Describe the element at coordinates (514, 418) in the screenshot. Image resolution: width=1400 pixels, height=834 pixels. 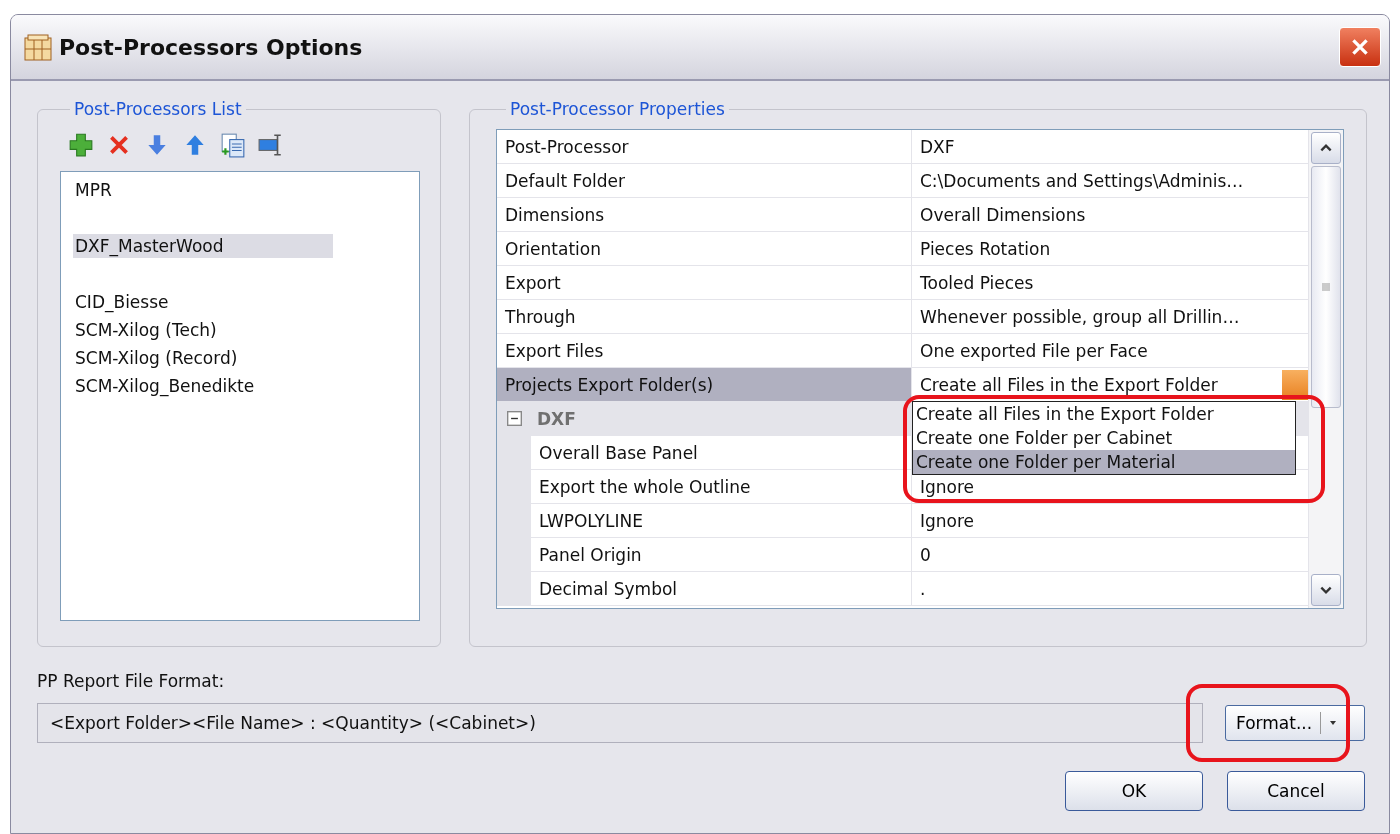
I see `minus-box-icon` at that location.